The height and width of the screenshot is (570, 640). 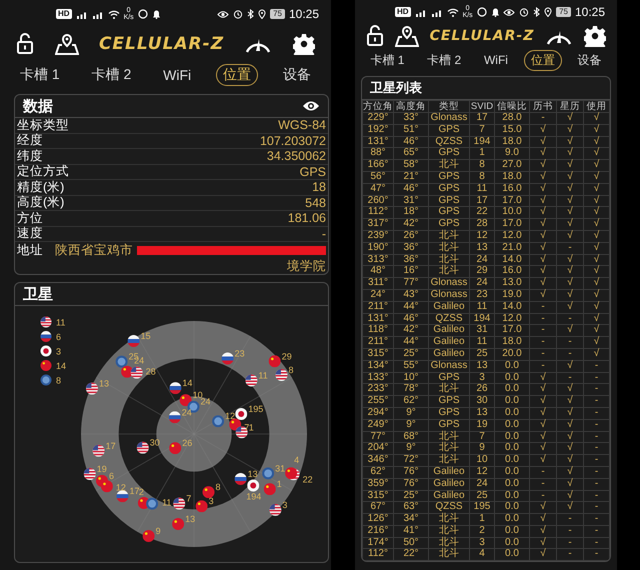 What do you see at coordinates (411, 366) in the screenshot?
I see `table-cell: 55°` at bounding box center [411, 366].